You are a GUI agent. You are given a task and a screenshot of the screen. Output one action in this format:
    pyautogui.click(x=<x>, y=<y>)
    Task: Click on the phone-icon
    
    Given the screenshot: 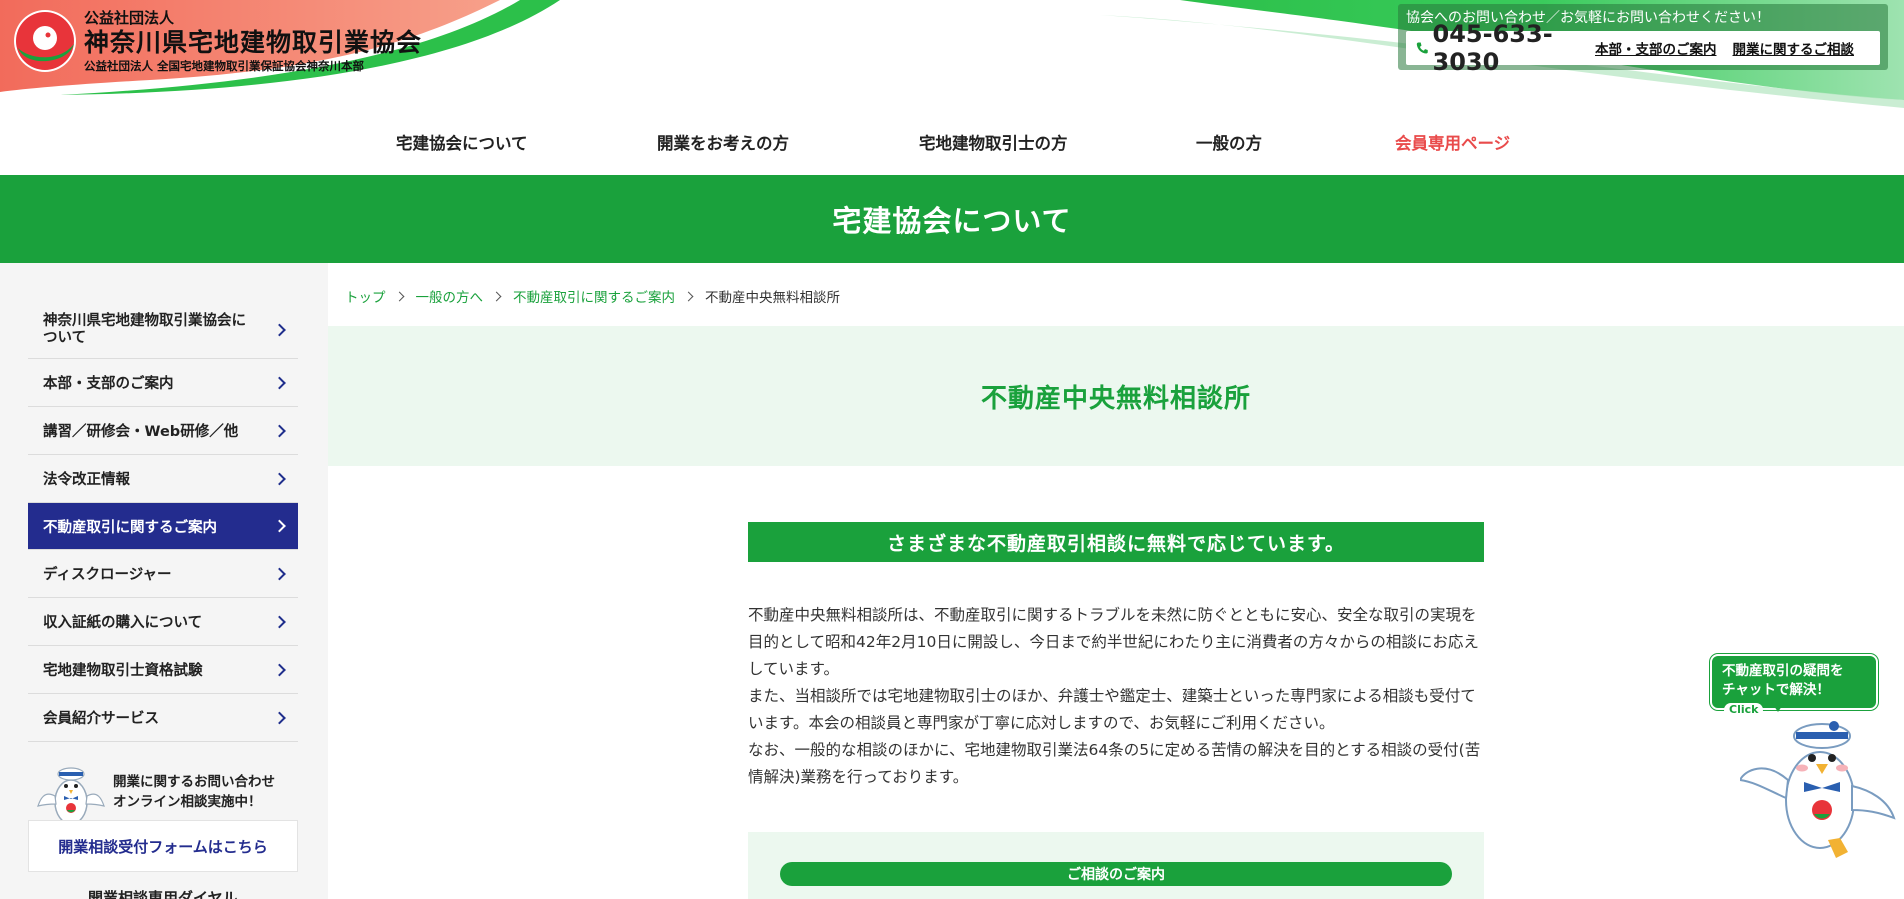 What is the action you would take?
    pyautogui.click(x=1422, y=48)
    